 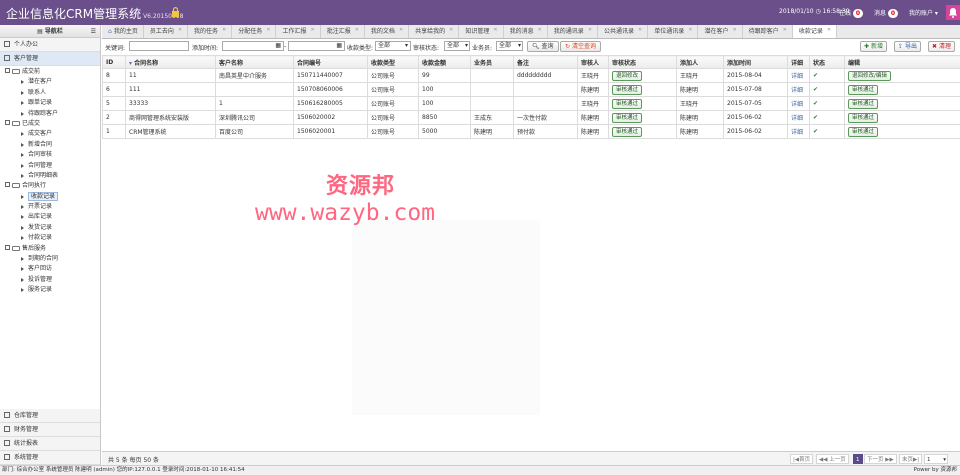 What do you see at coordinates (642, 62) in the screenshot?
I see `column-header: 审核状态` at bounding box center [642, 62].